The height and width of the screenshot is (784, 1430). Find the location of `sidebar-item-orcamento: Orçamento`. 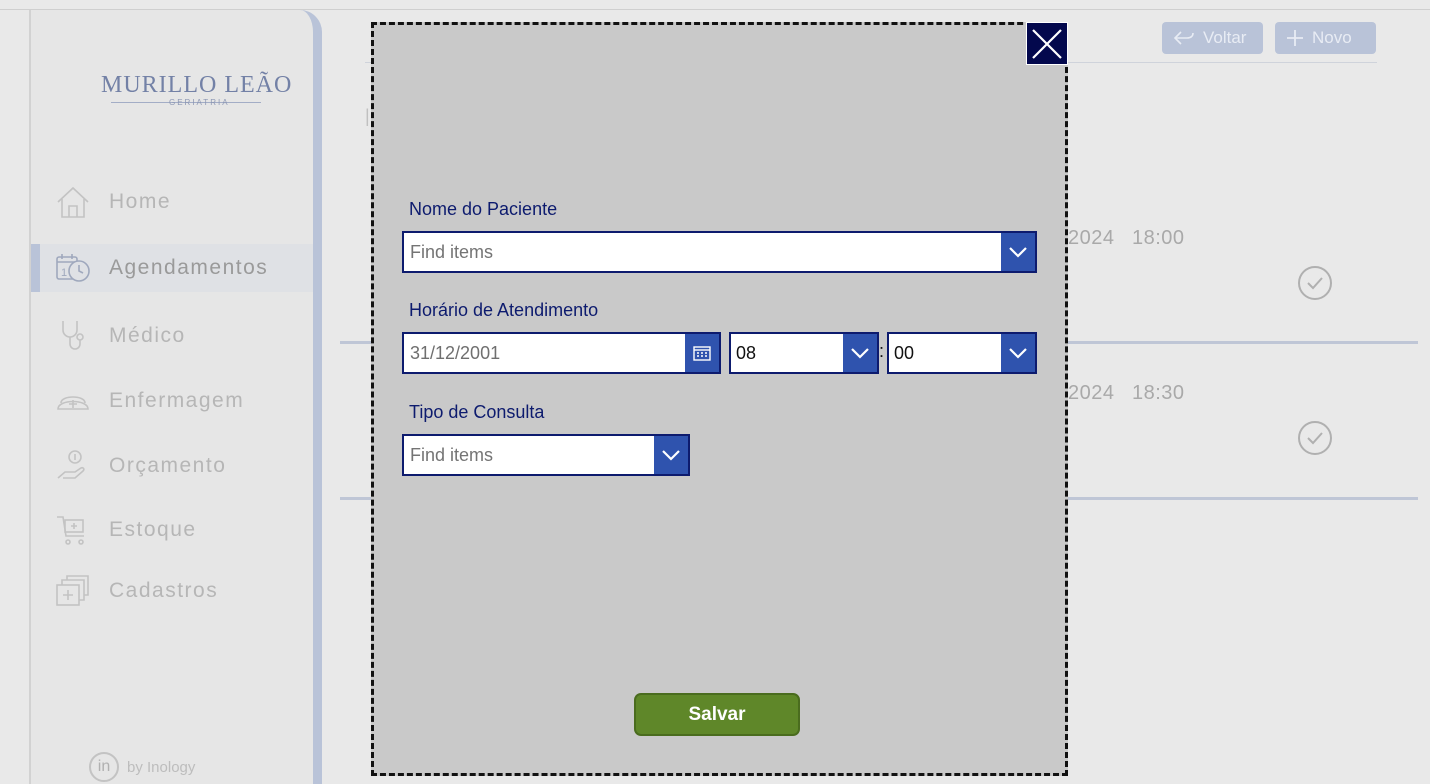

sidebar-item-orcamento: Orçamento is located at coordinates (172, 466).